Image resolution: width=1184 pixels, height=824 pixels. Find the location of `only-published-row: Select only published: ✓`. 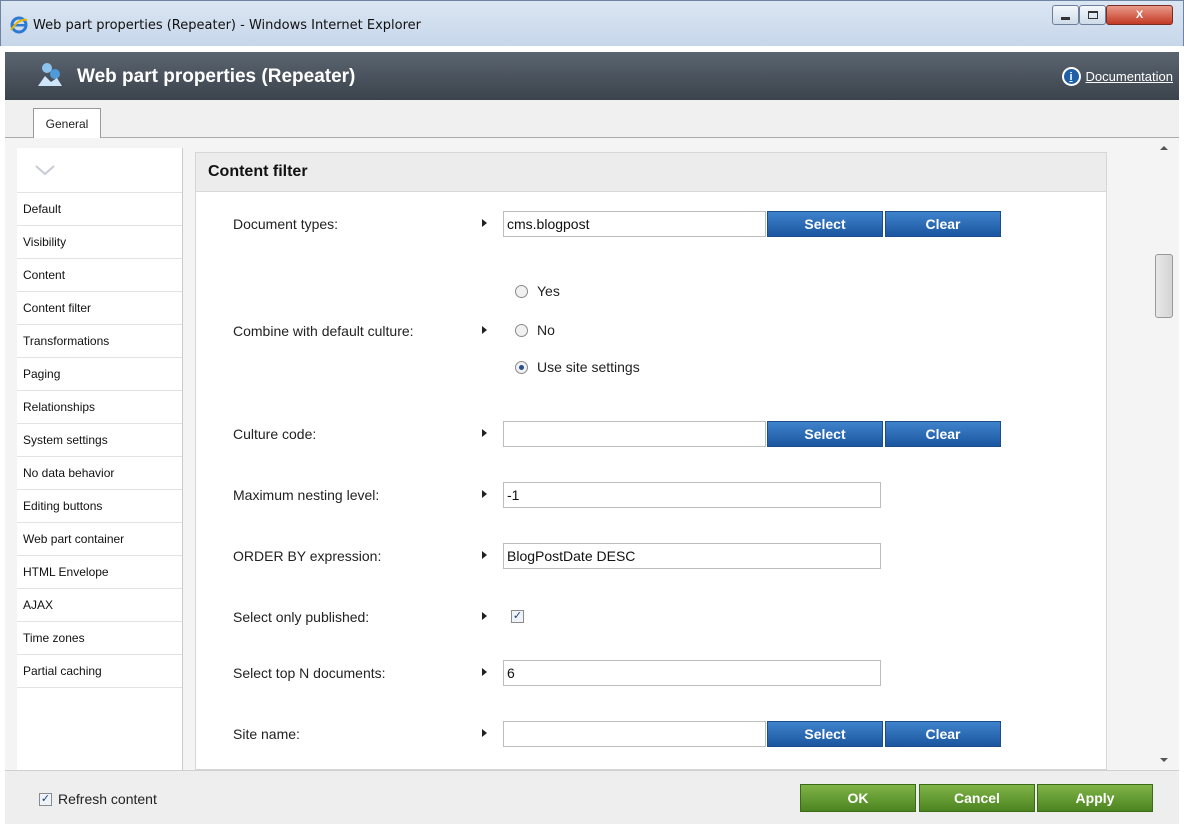

only-published-row: Select only published: ✓ is located at coordinates (651, 617).